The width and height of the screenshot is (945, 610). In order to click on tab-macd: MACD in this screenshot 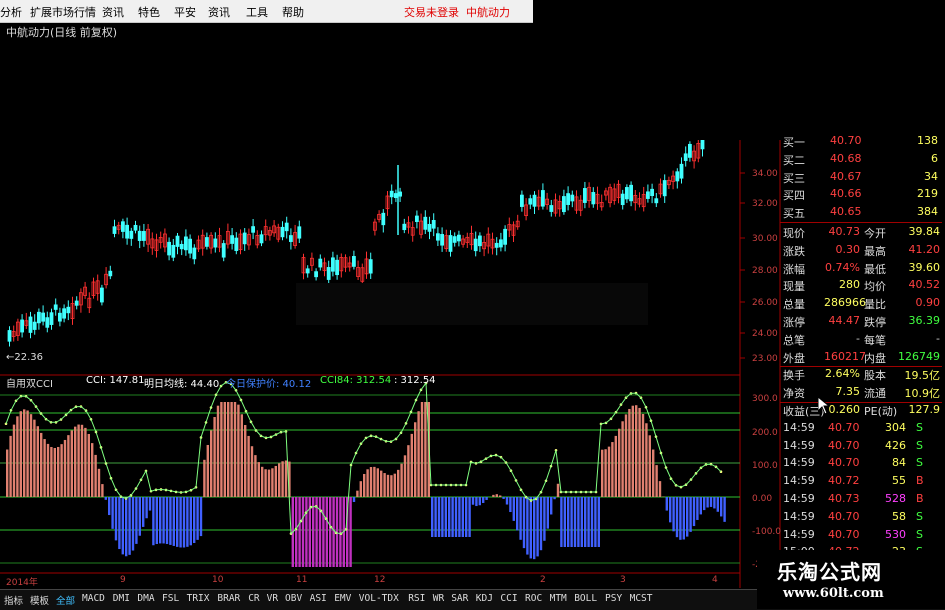, I will do `click(93, 598)`.